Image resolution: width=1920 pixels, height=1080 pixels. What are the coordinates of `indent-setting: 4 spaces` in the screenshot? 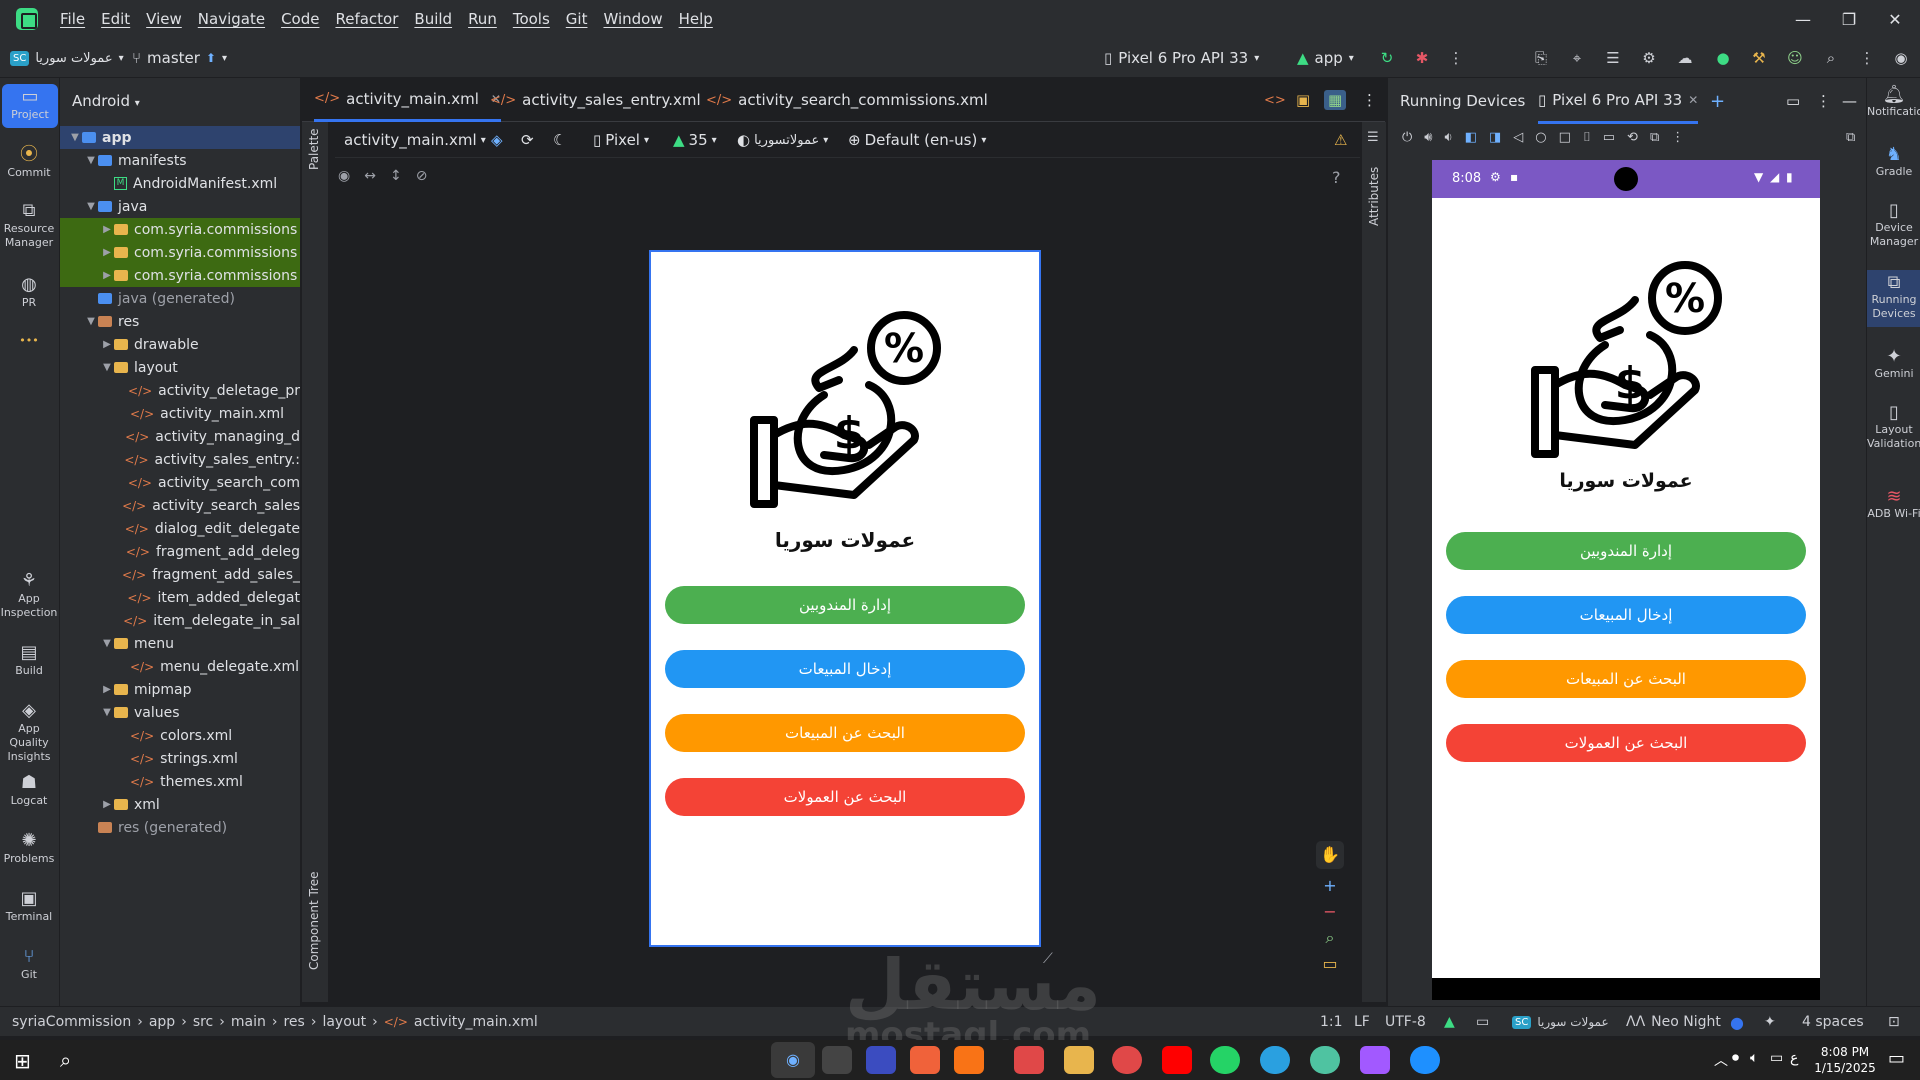 It's located at (1833, 1022).